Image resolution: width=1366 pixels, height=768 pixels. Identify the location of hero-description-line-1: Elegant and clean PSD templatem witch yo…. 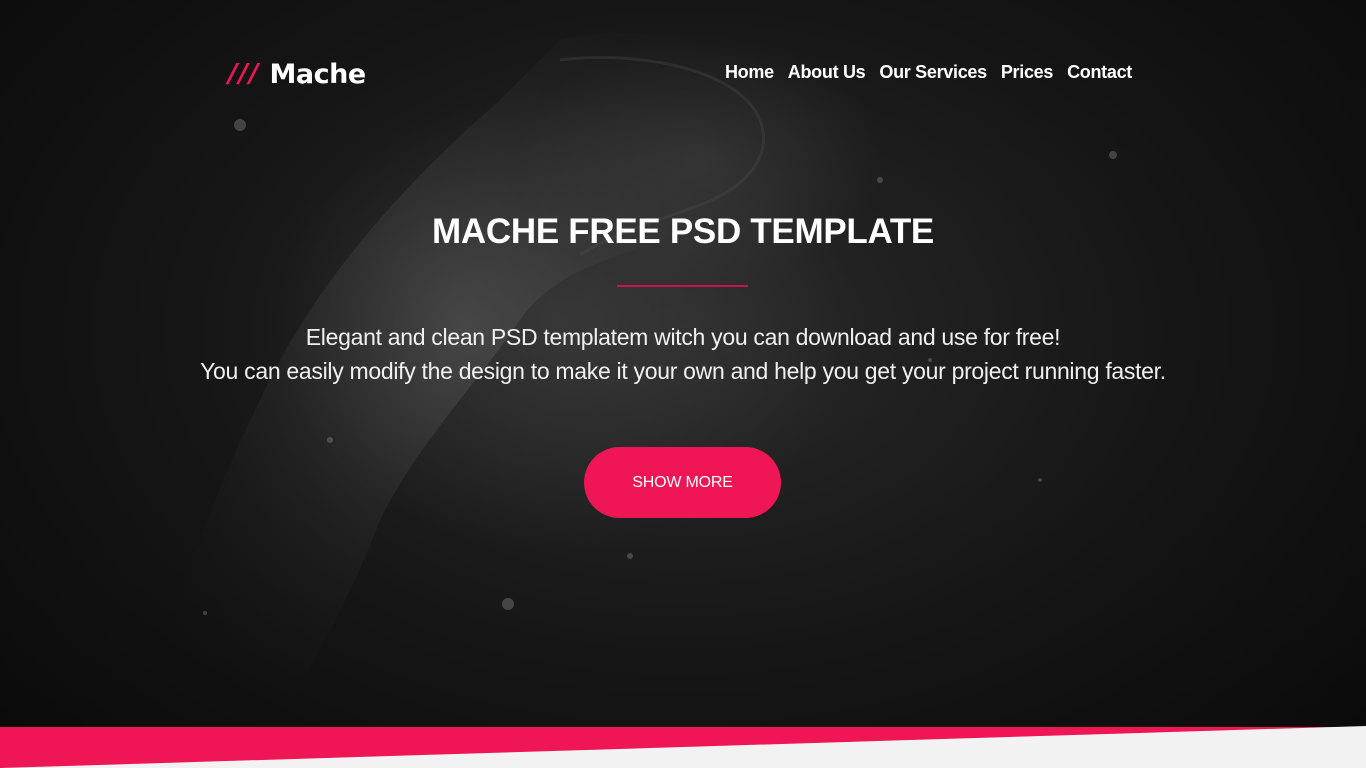
(683, 337).